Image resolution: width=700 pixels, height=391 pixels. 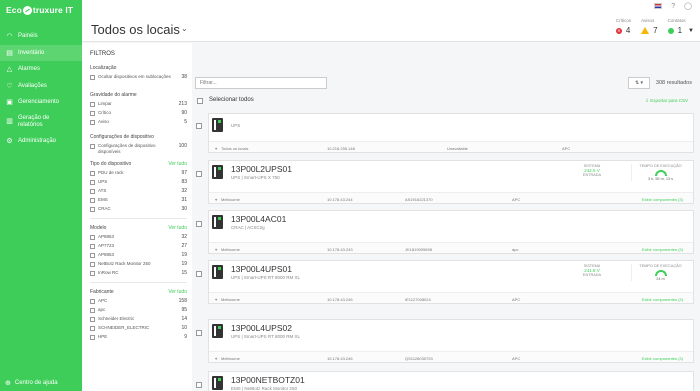 I want to click on filter-option: NetBotz Rack Monitor 250 19, so click(x=138, y=265).